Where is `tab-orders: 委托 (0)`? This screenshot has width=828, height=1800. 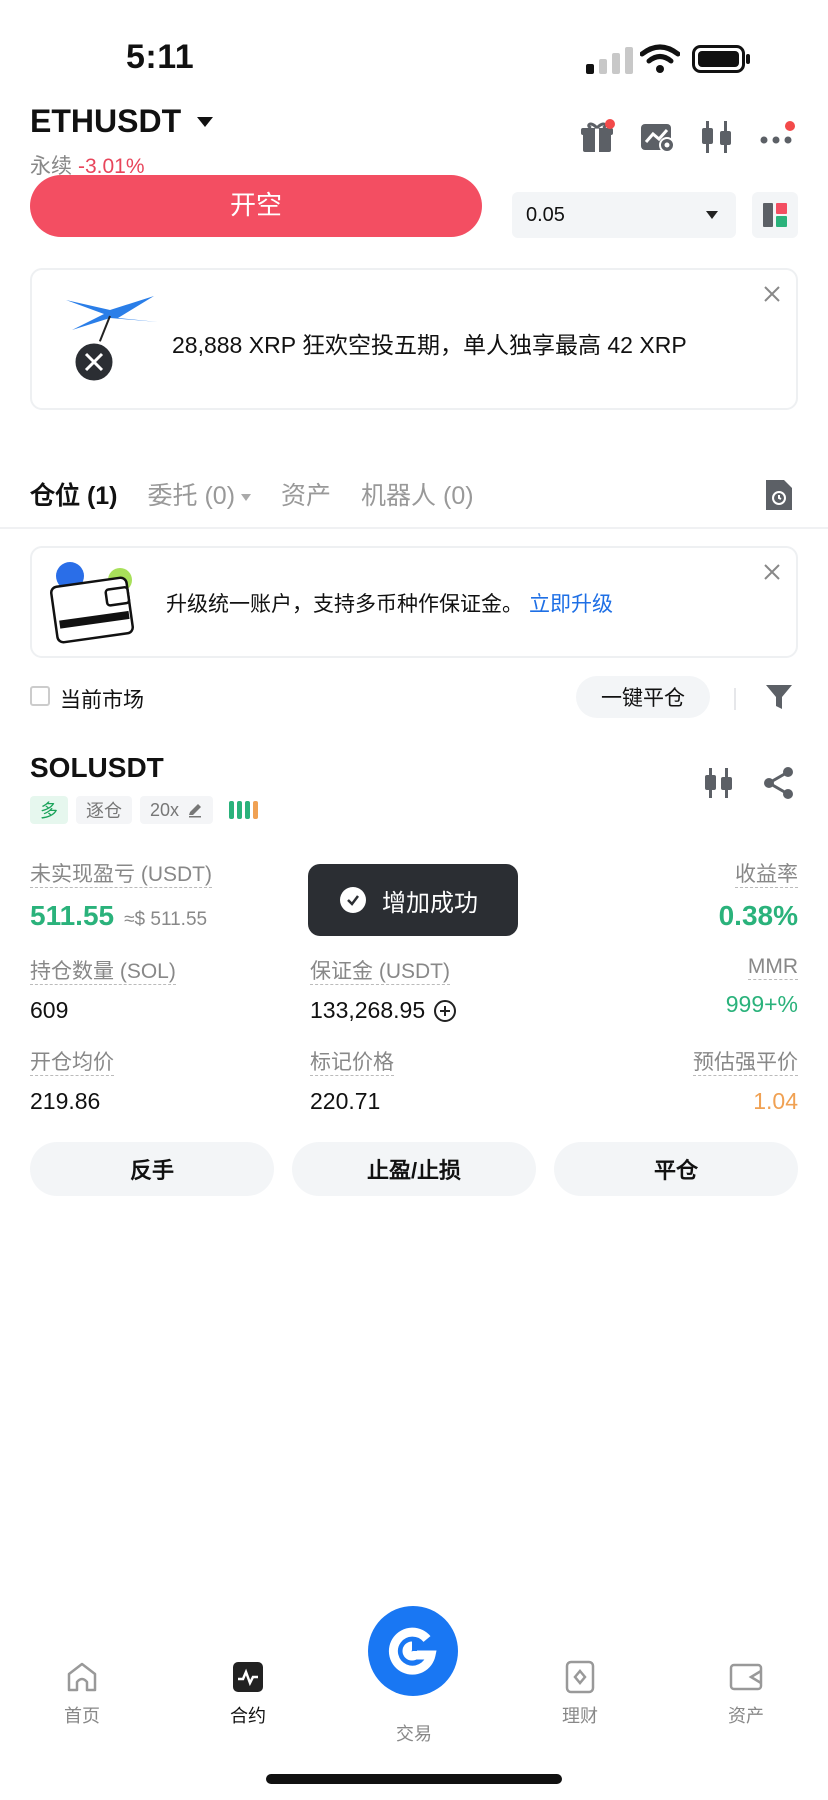 tab-orders: 委托 (0) is located at coordinates (200, 494).